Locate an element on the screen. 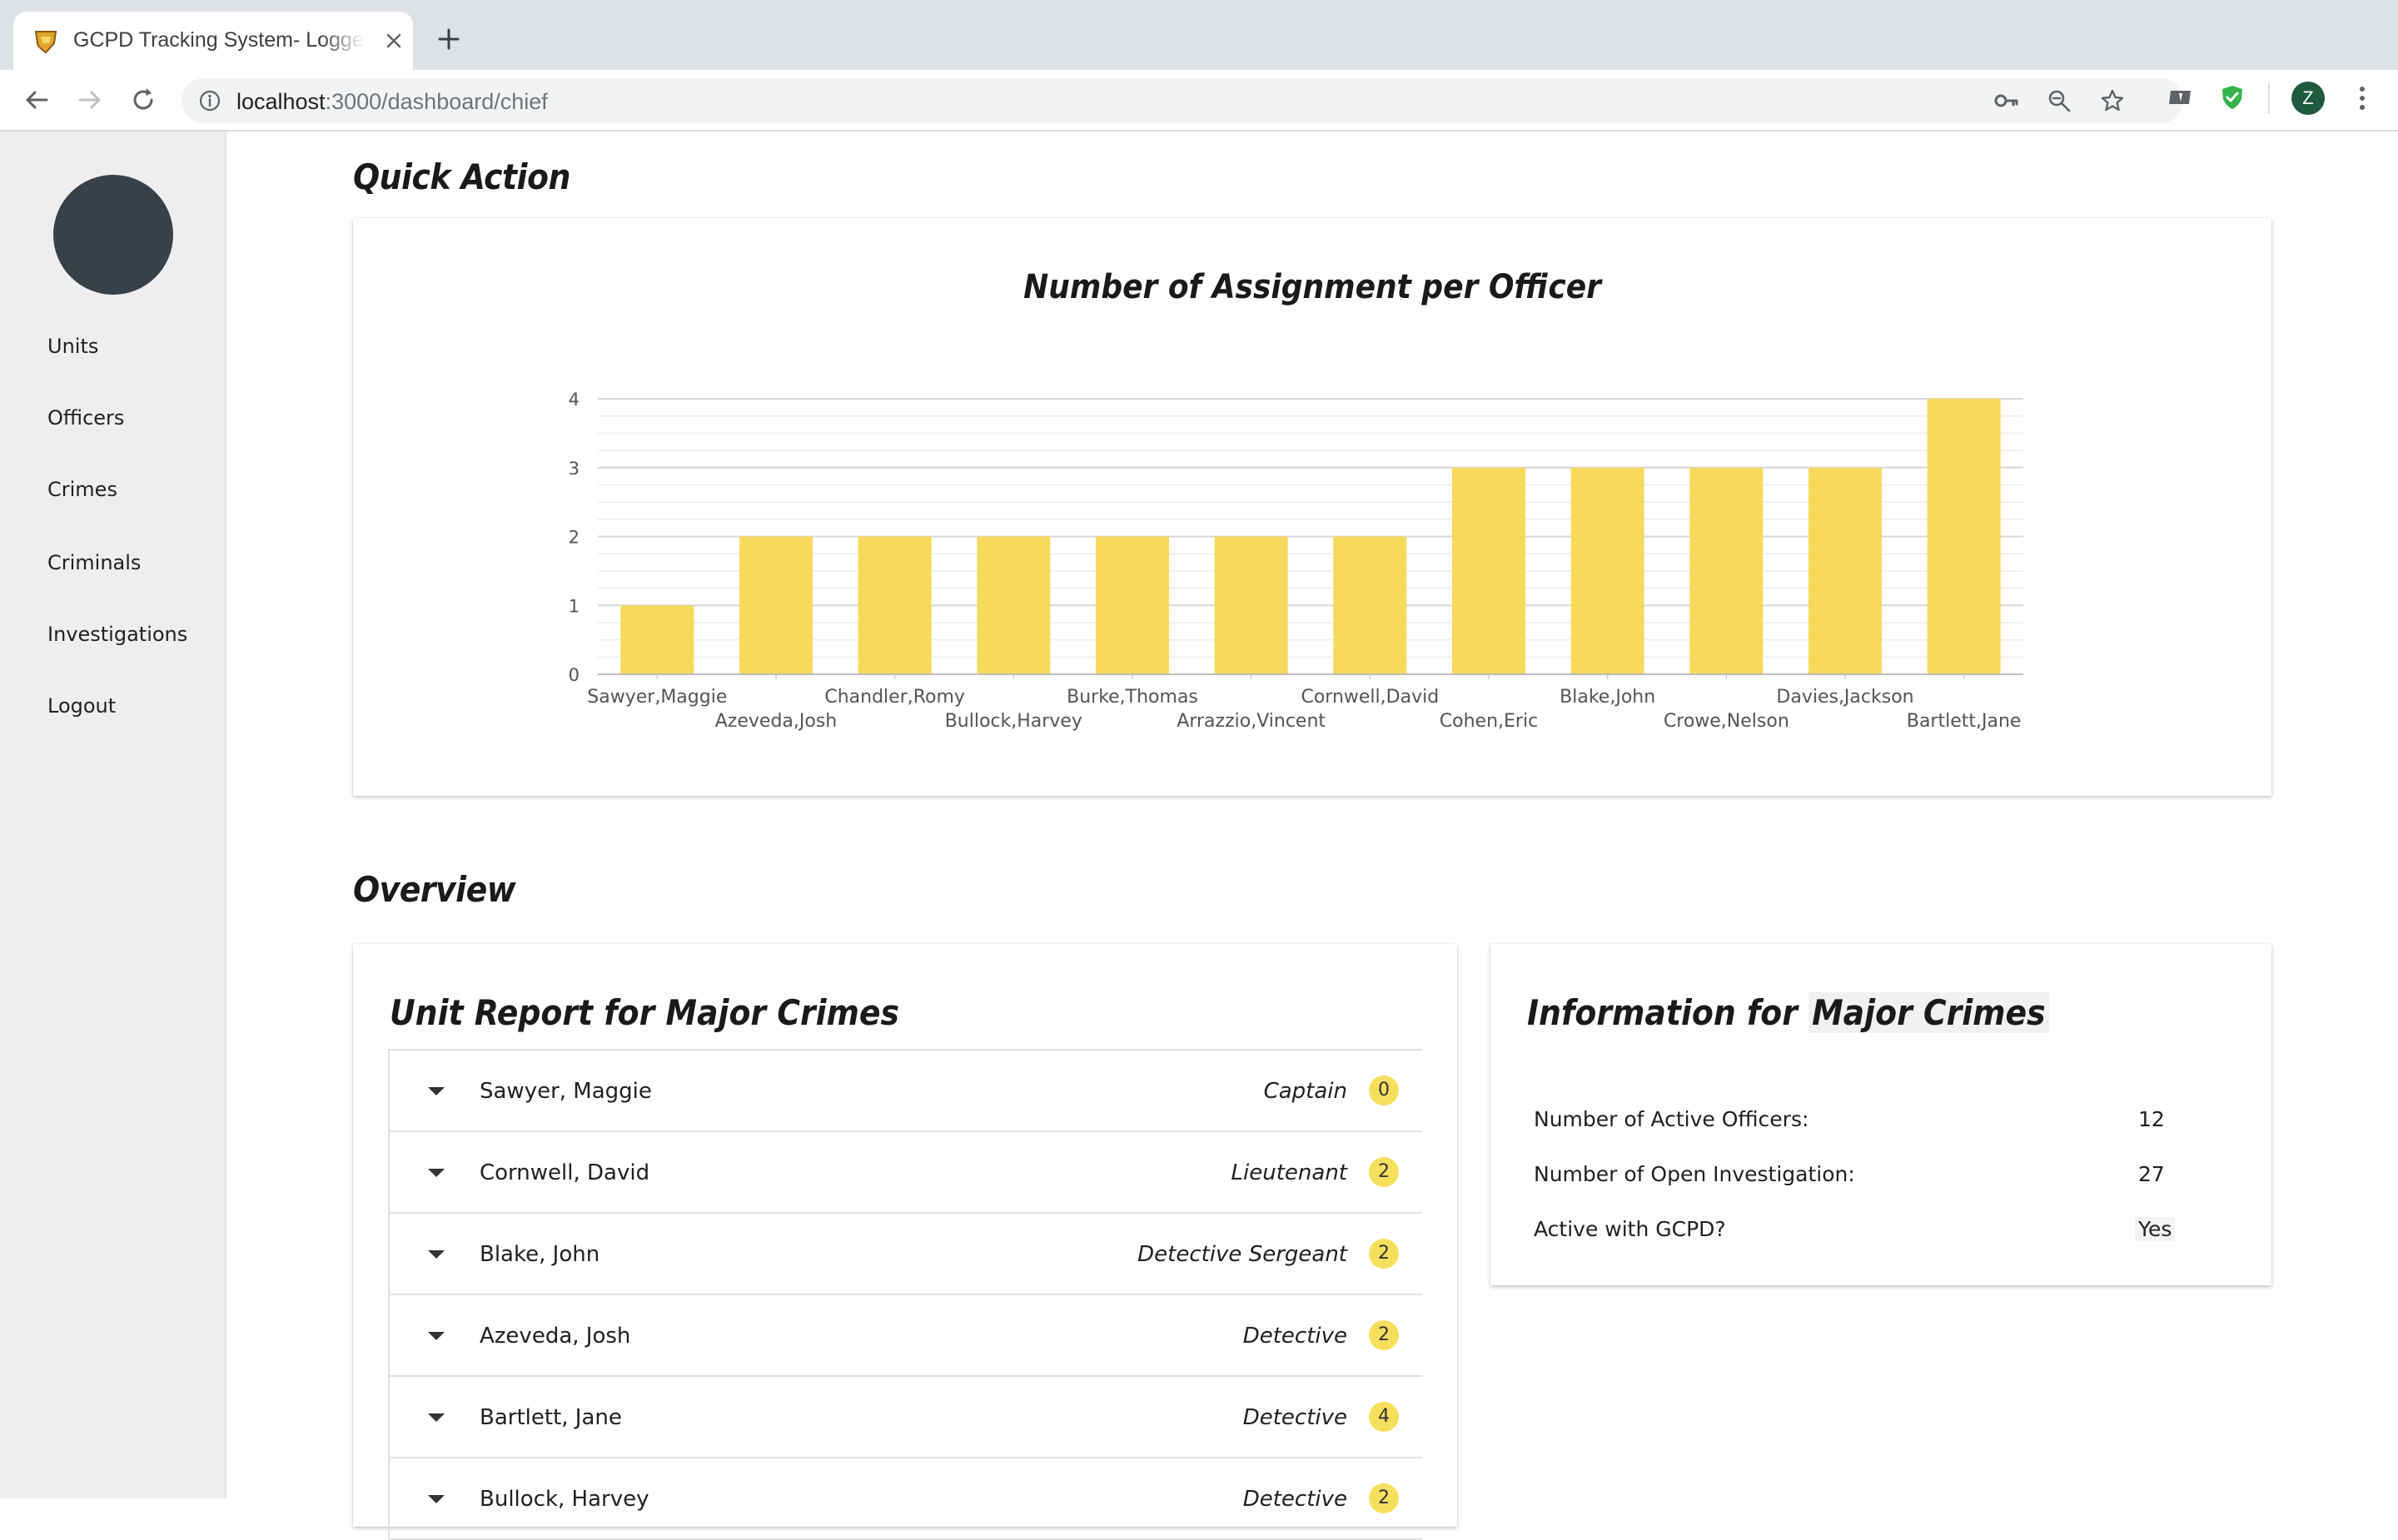 This screenshot has height=1540, width=2398. extension-tag-icon is located at coordinates (2181, 97).